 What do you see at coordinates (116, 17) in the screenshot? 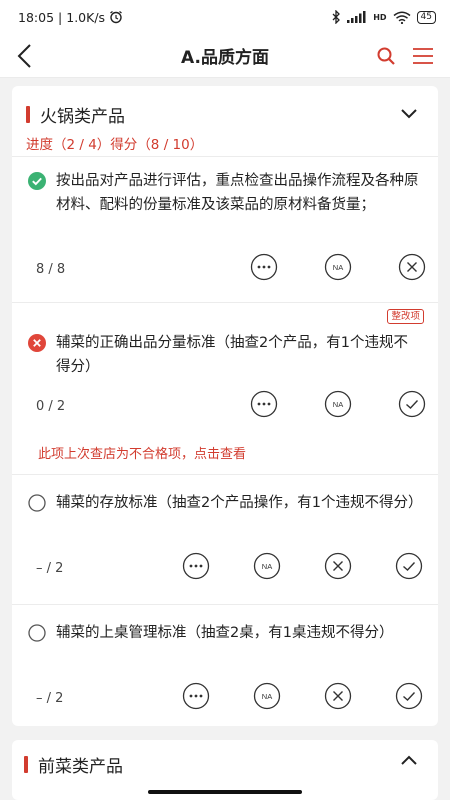
I see `alarm-icon` at bounding box center [116, 17].